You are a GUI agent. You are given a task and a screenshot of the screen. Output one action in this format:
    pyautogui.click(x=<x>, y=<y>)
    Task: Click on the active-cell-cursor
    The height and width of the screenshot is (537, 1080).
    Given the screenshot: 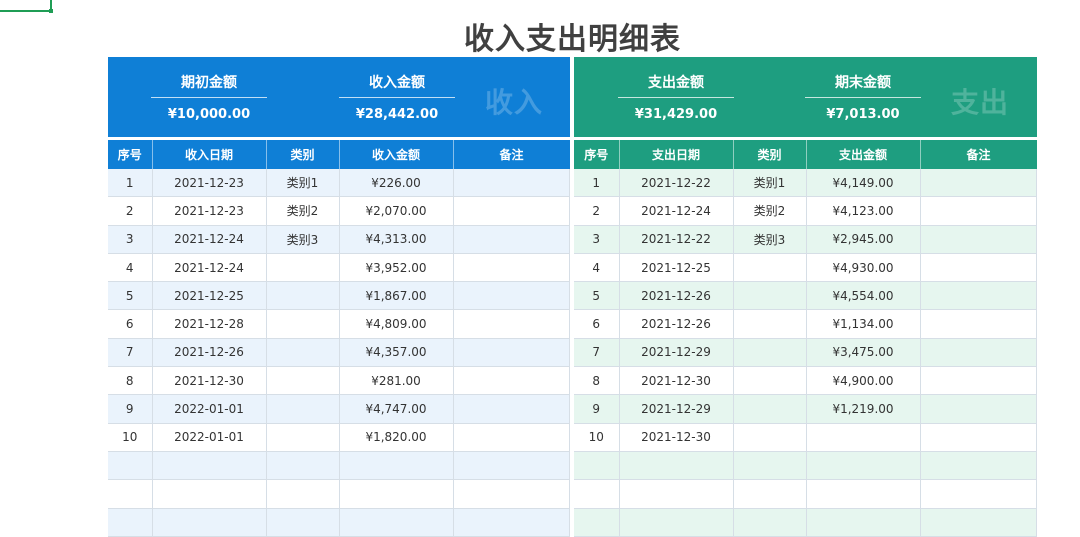 What is the action you would take?
    pyautogui.click(x=26, y=6)
    